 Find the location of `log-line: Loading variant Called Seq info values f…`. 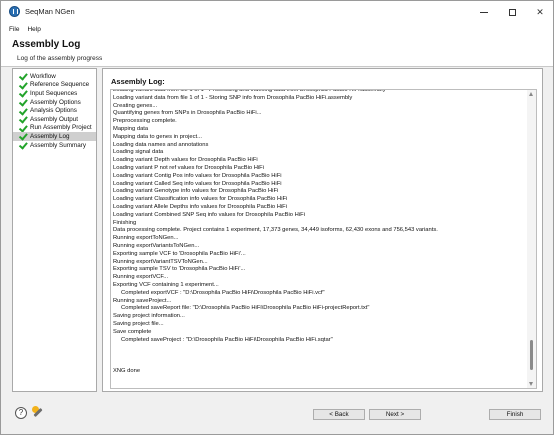

log-line: Loading variant Called Seq info values f… is located at coordinates (197, 183).